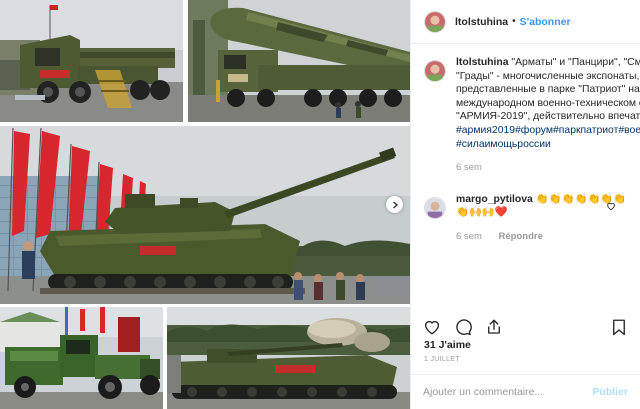  Describe the element at coordinates (288, 358) in the screenshot. I see `photo-infantry-vehicle` at that location.